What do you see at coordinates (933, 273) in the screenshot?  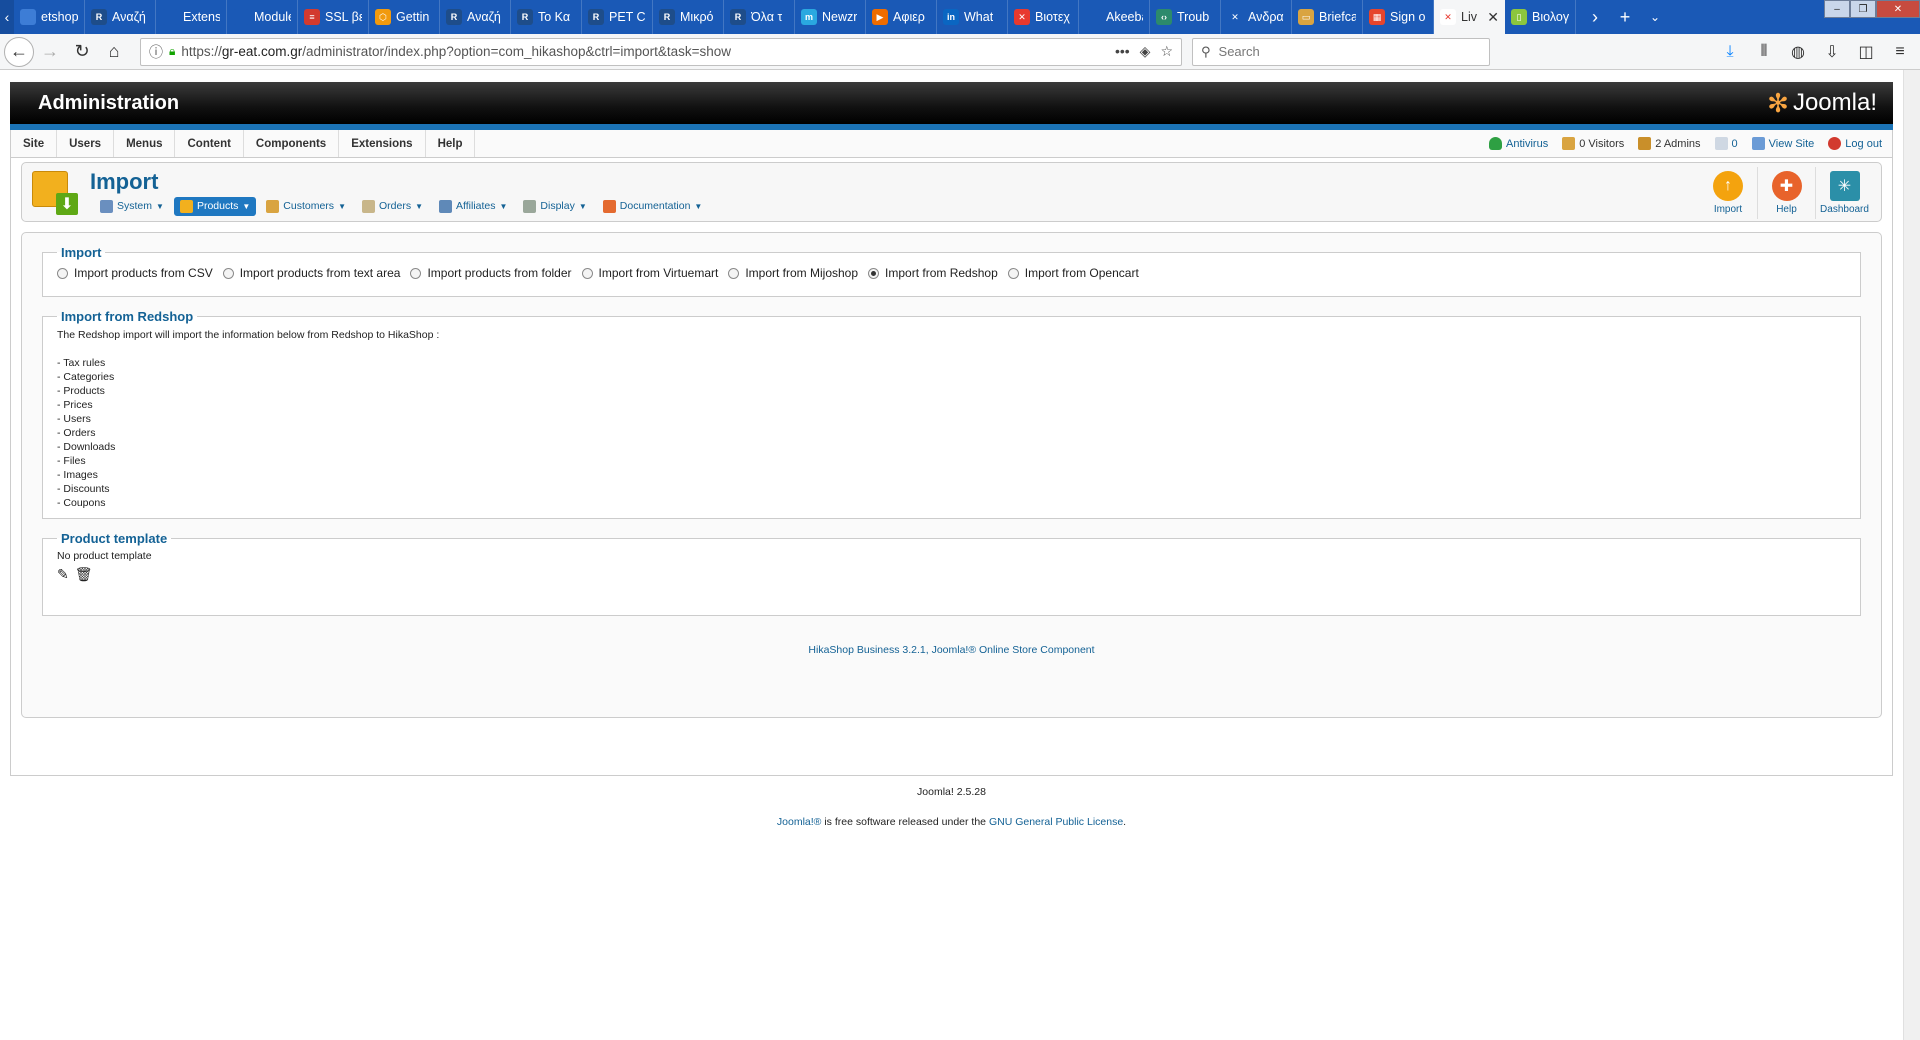 I see `import-option: Import from Redshop` at bounding box center [933, 273].